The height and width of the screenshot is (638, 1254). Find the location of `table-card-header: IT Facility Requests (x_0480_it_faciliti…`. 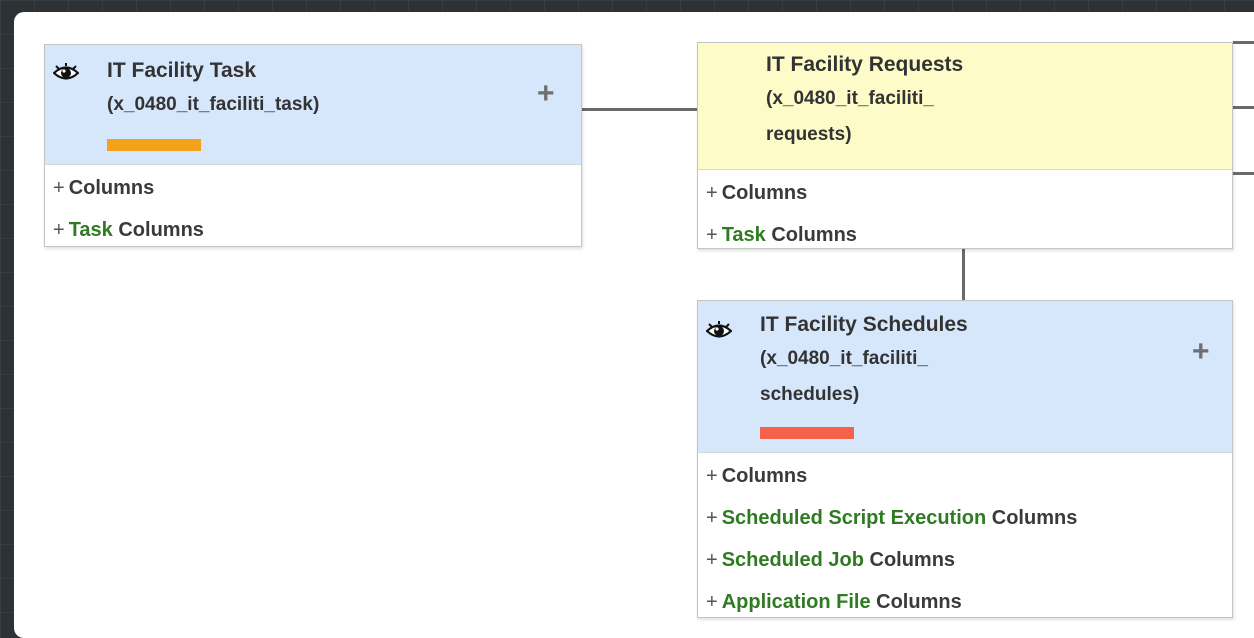

table-card-header: IT Facility Requests (x_0480_it_faciliti… is located at coordinates (965, 106).